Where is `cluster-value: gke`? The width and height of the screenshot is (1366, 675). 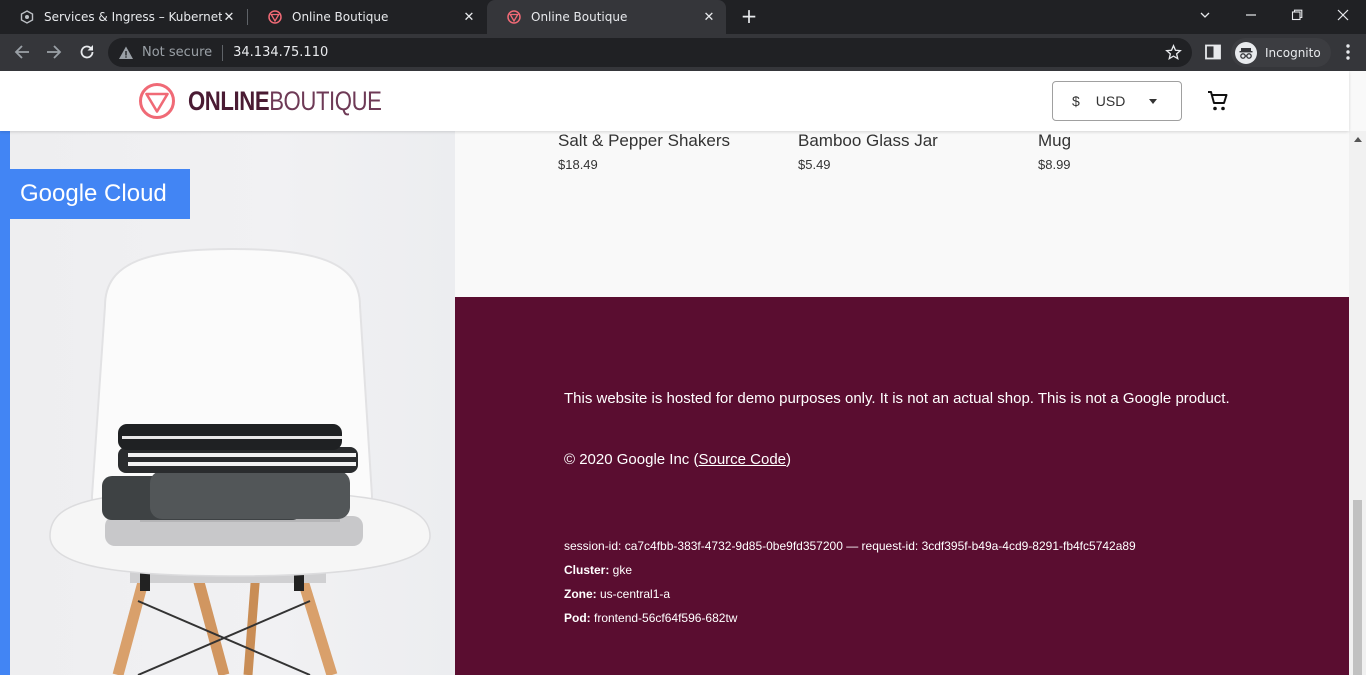
cluster-value: gke is located at coordinates (621, 570).